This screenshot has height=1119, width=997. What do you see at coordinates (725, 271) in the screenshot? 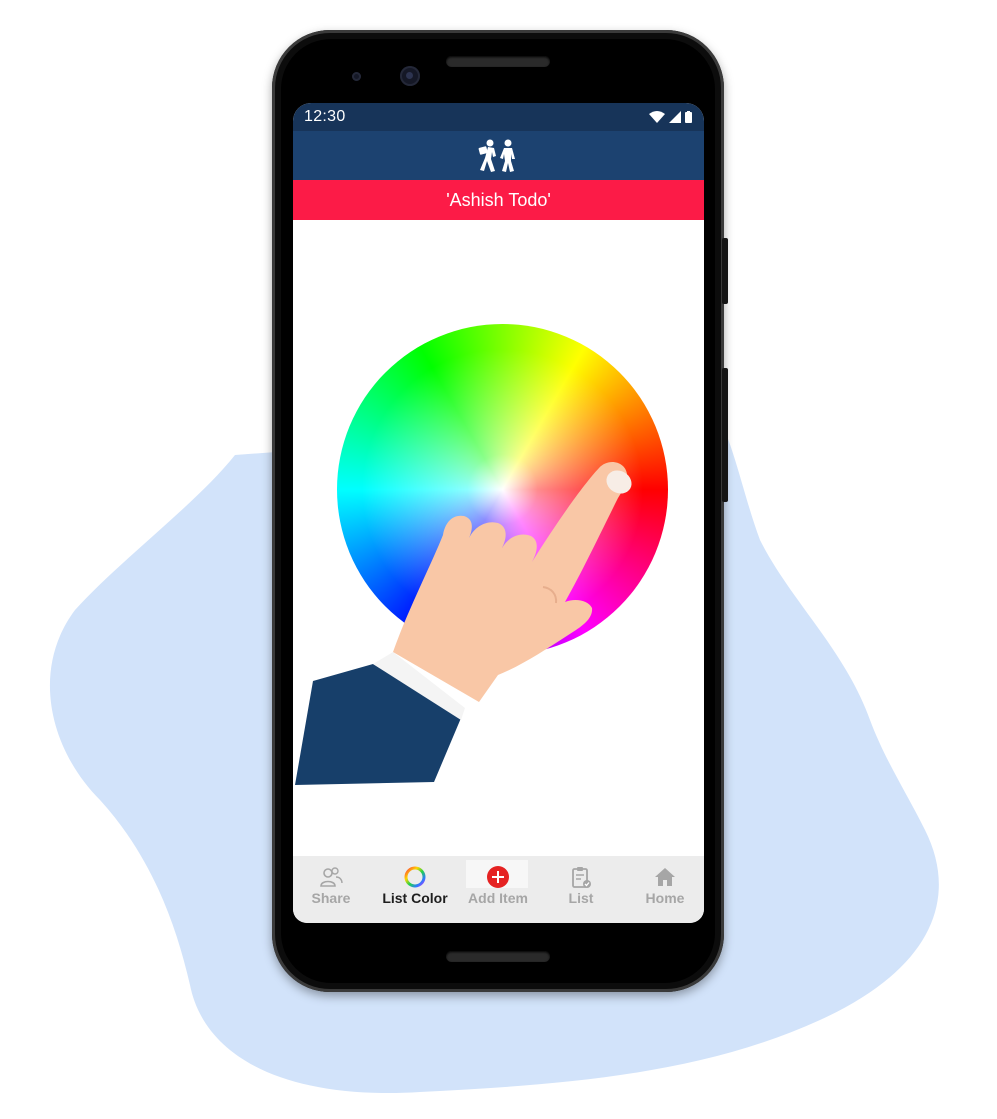
I see `power-button` at bounding box center [725, 271].